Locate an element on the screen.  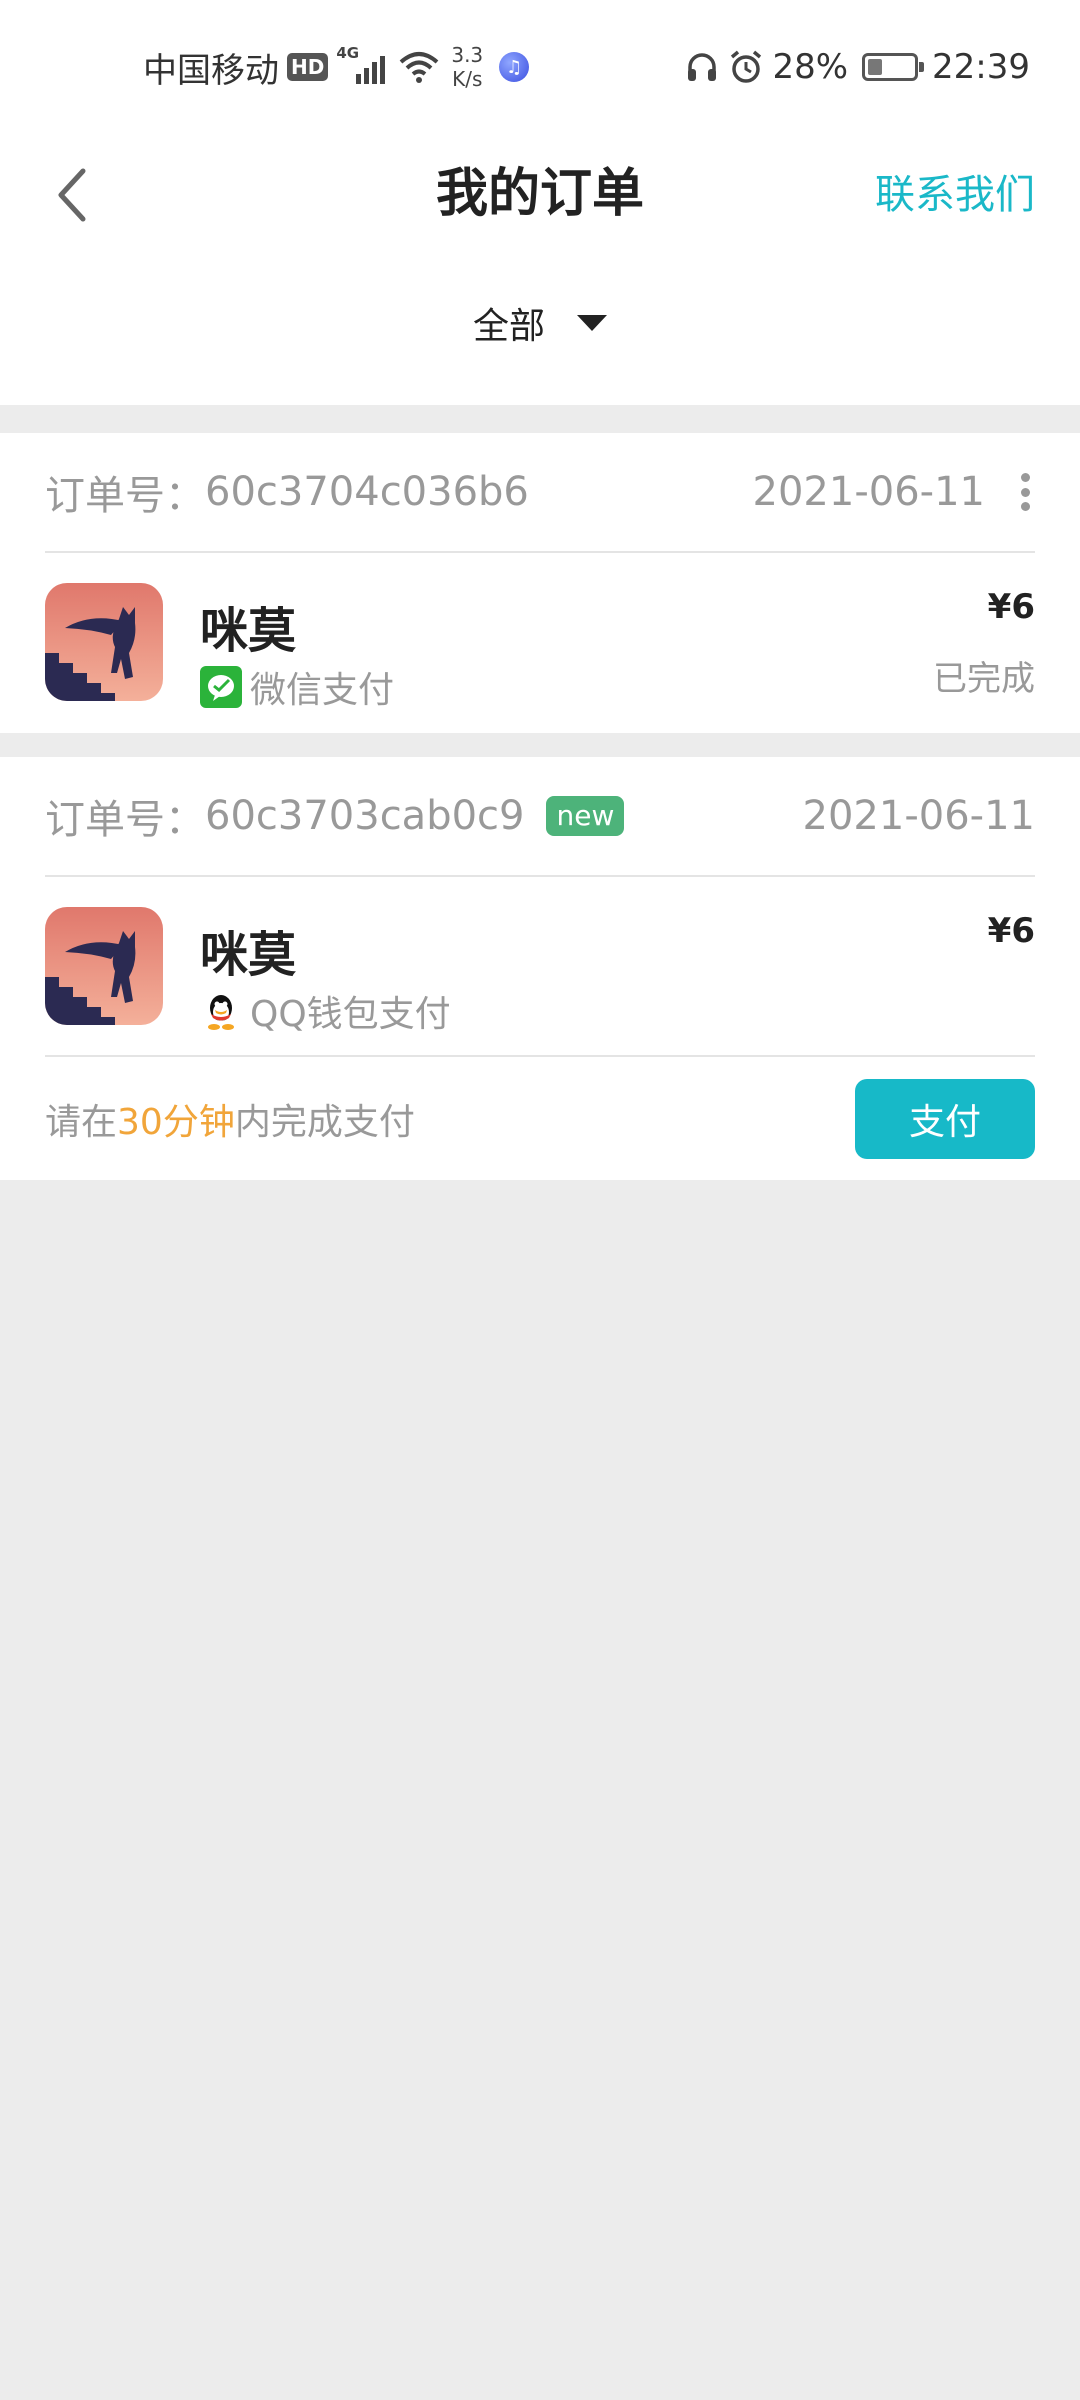
contact-us-link: 联系我们 is located at coordinates (955, 195).